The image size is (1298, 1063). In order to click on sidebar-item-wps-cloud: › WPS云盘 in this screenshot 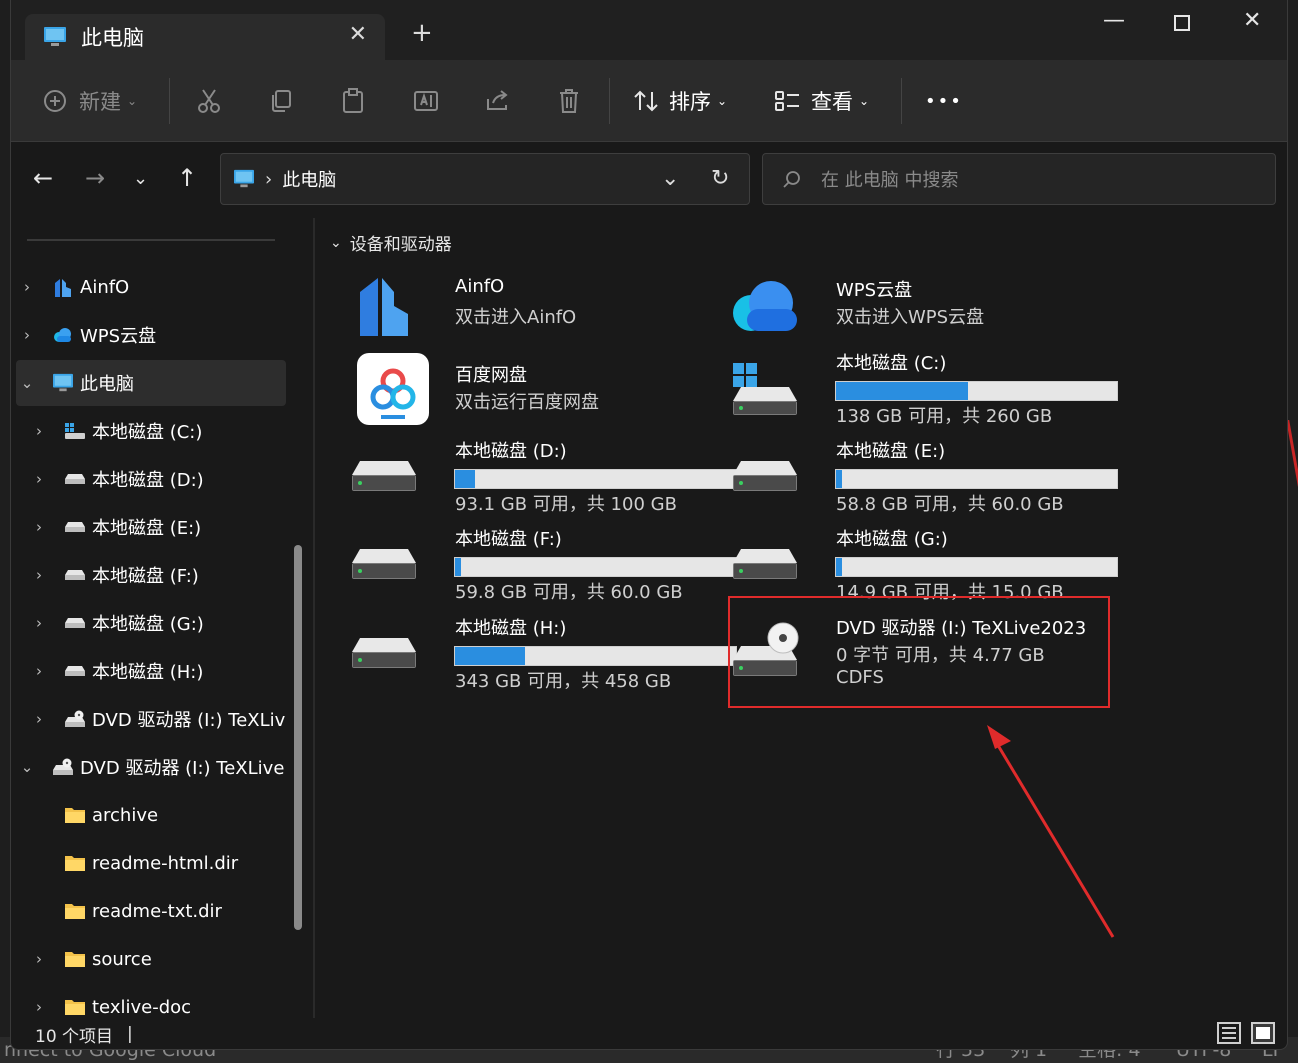, I will do `click(151, 335)`.